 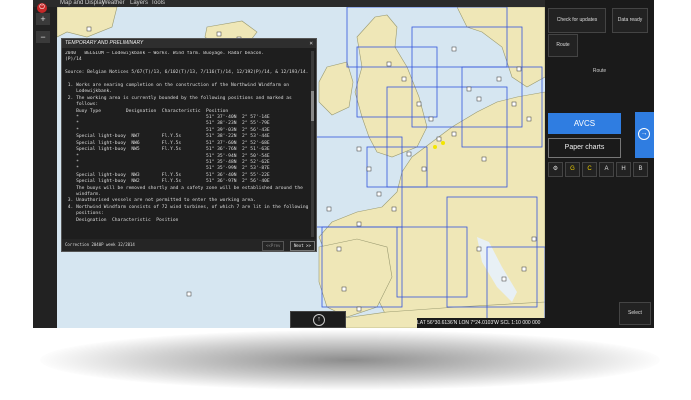 I want to click on power-icon: ⏻, so click(x=42, y=8).